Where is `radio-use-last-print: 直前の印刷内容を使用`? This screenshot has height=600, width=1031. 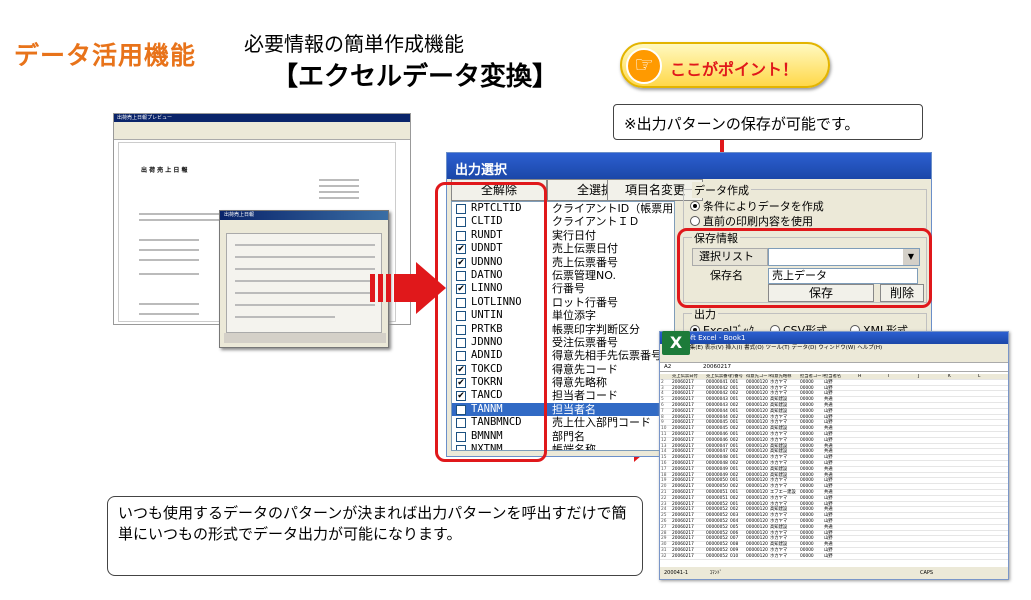
radio-use-last-print: 直前の印刷内容を使用 is located at coordinates (751, 221).